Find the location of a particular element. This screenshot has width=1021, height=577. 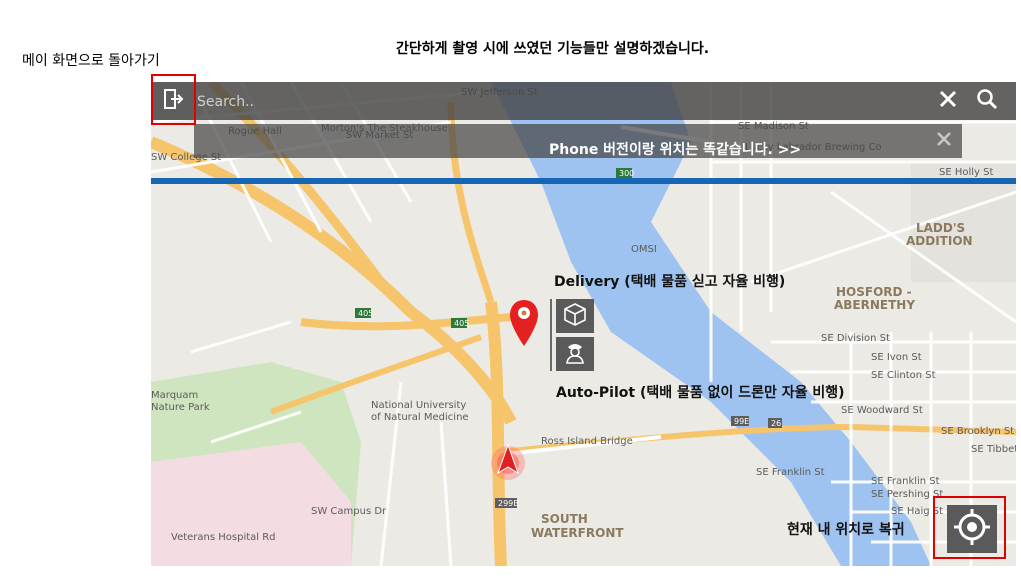

autopilot-mode-button is located at coordinates (575, 354).